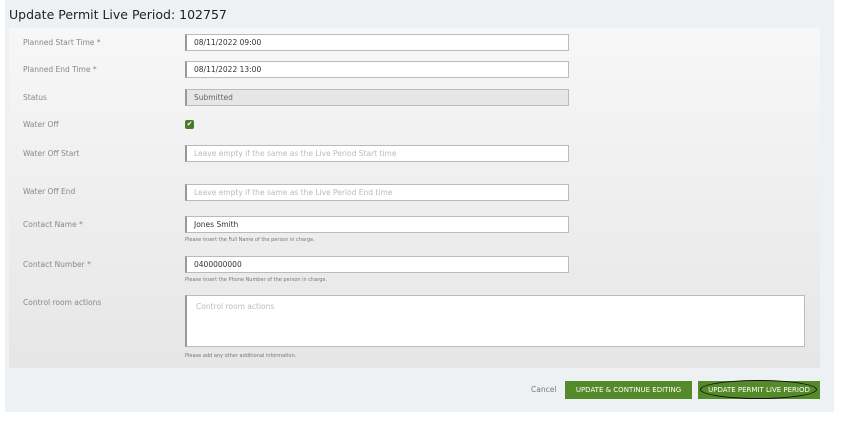 The width and height of the screenshot is (848, 434). Describe the element at coordinates (495, 321) in the screenshot. I see `control-room-textarea: Control room actions` at that location.